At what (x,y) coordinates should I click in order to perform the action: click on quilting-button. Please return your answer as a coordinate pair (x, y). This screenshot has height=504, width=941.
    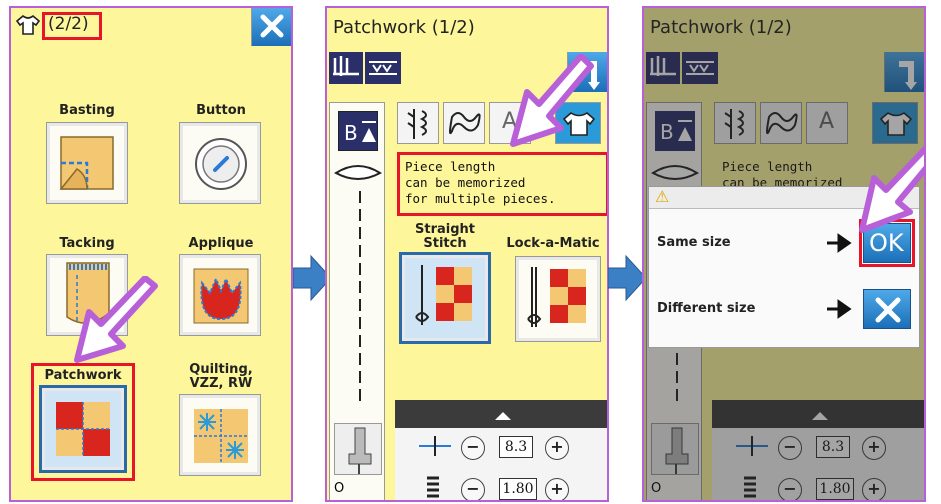
    Looking at the image, I should click on (220, 435).